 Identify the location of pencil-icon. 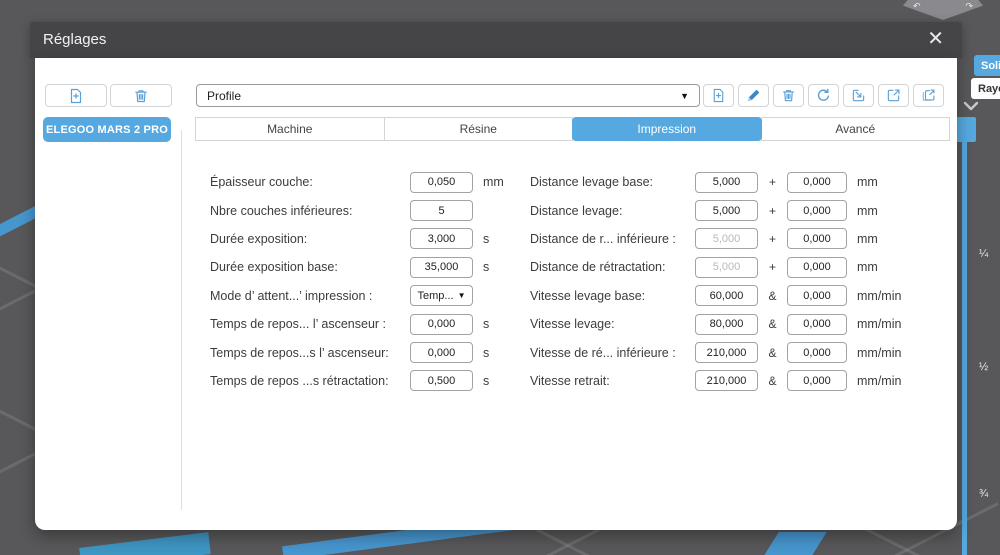
(753, 95).